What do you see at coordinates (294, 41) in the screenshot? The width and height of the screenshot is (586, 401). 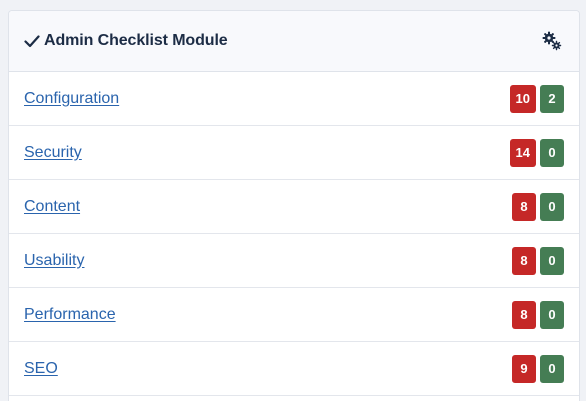 I see `module-header: Admin Checklist Module` at bounding box center [294, 41].